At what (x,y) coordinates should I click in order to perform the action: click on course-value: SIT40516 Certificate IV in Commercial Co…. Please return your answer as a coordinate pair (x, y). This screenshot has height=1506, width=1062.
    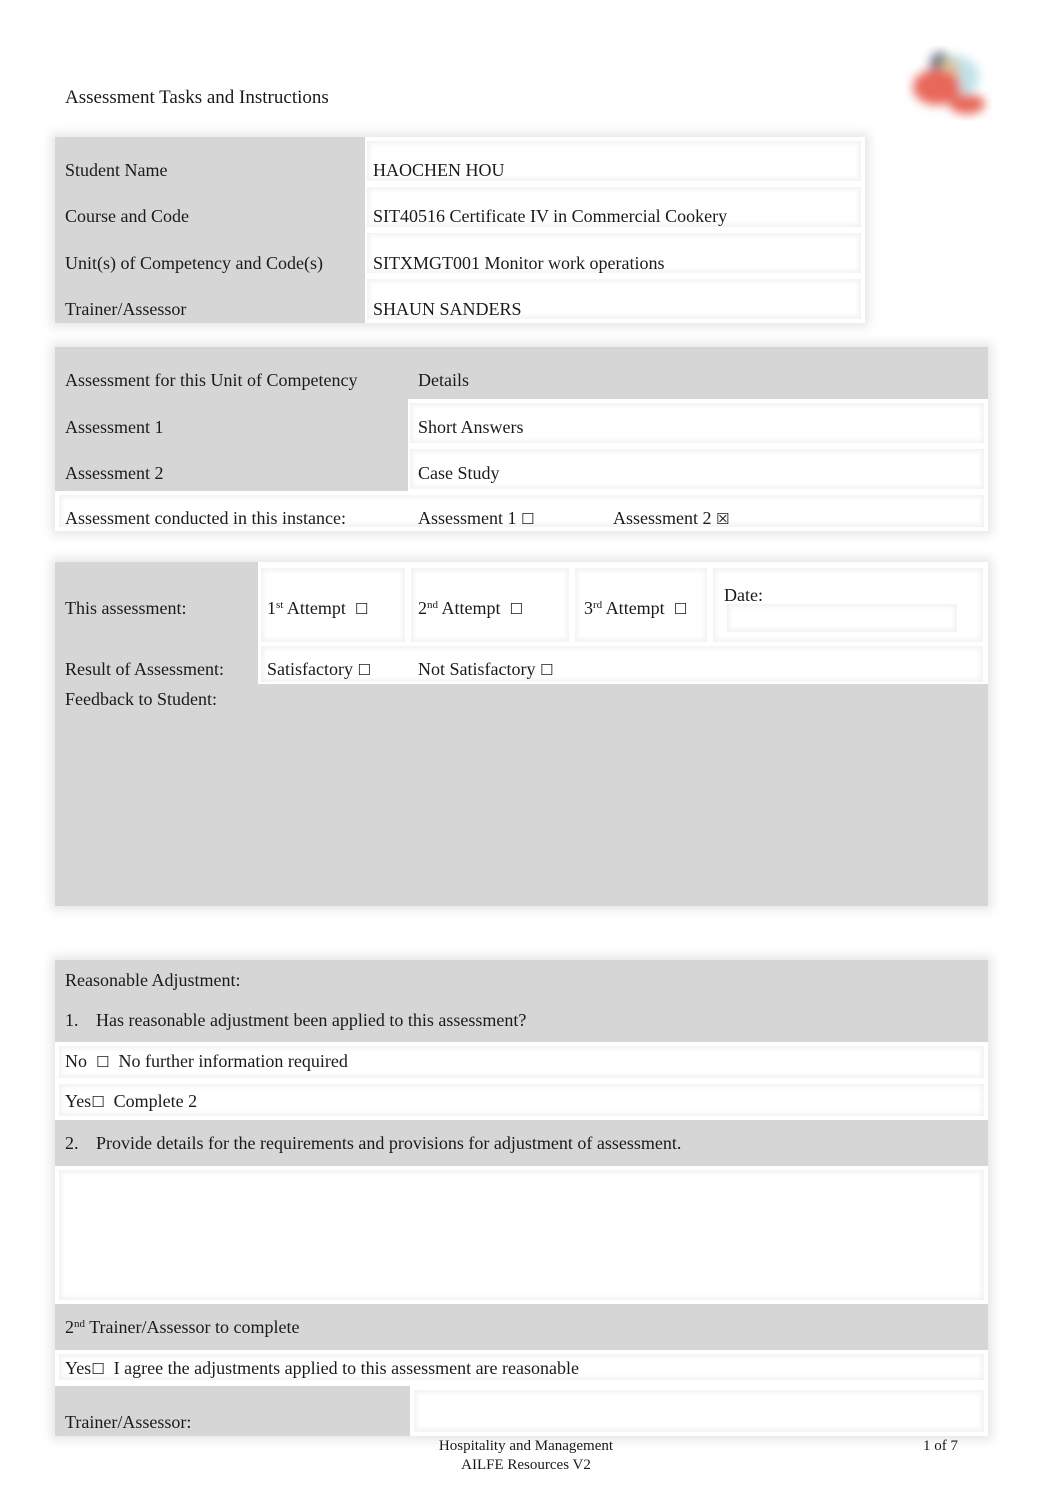
    Looking at the image, I should click on (550, 216).